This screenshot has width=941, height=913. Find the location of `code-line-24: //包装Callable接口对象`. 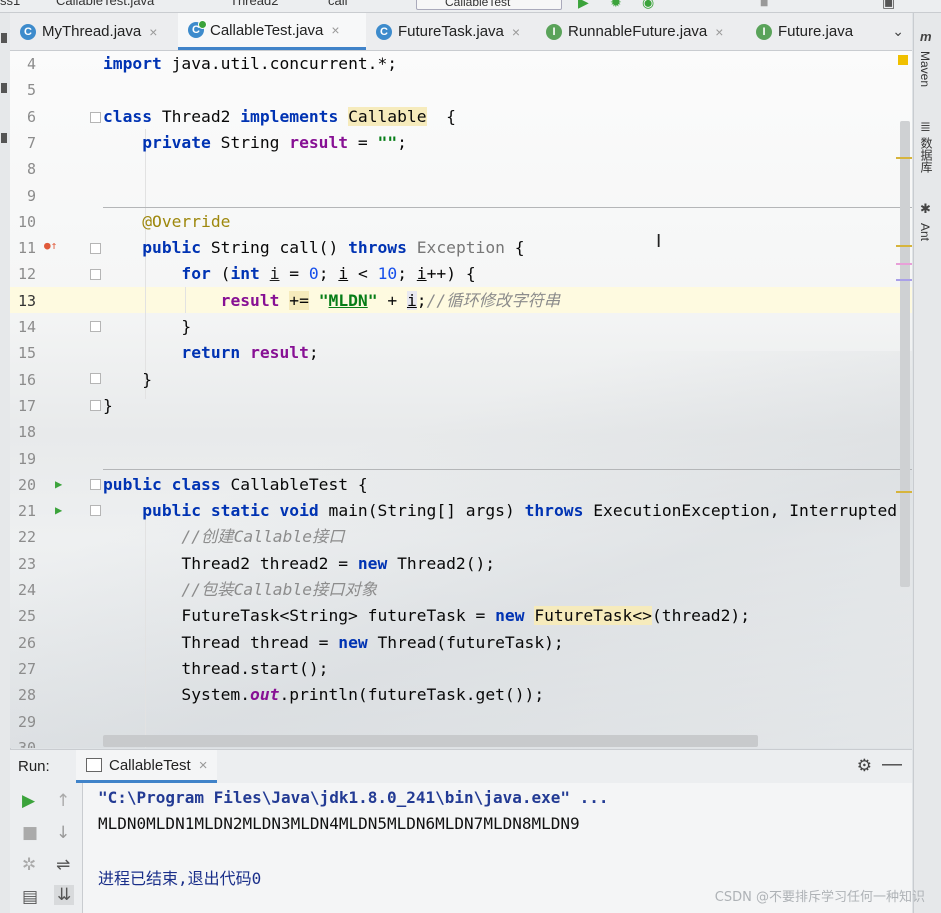

code-line-24: //包装Callable接口对象 is located at coordinates (279, 589).